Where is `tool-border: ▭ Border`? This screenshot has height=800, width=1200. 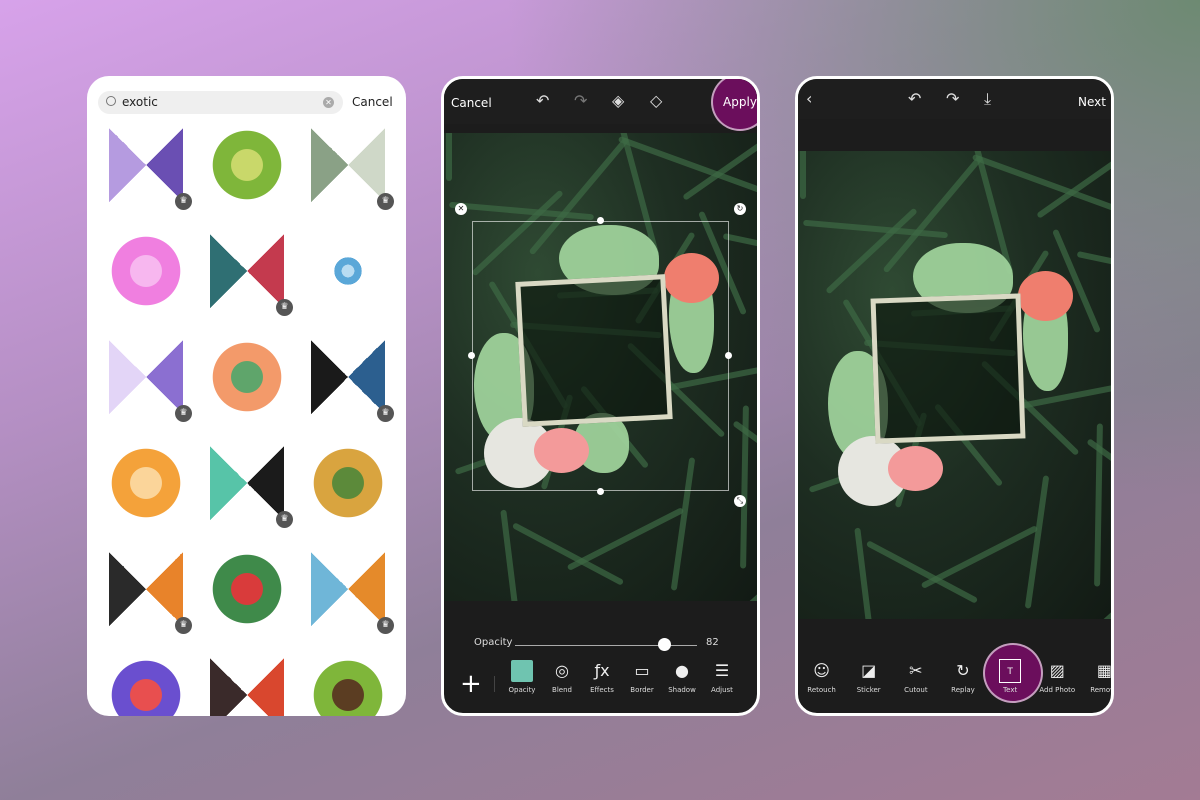
tool-border: ▭ Border is located at coordinates (642, 676).